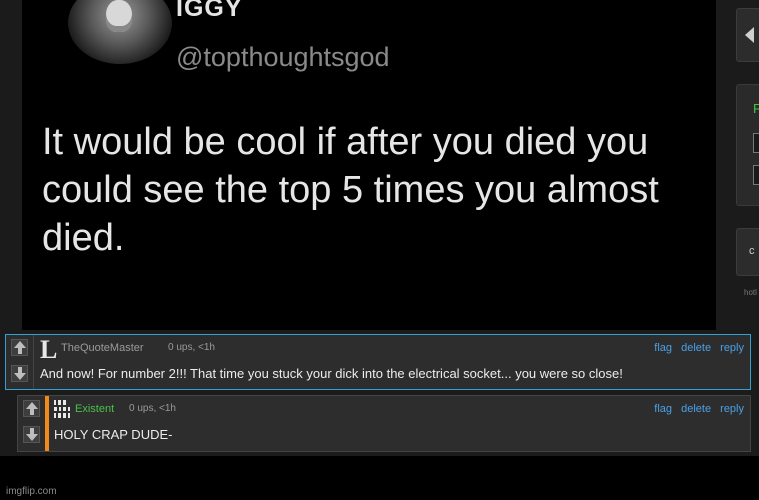 The width and height of the screenshot is (759, 500). Describe the element at coordinates (120, 32) in the screenshot. I see `tweet-avatar` at that location.